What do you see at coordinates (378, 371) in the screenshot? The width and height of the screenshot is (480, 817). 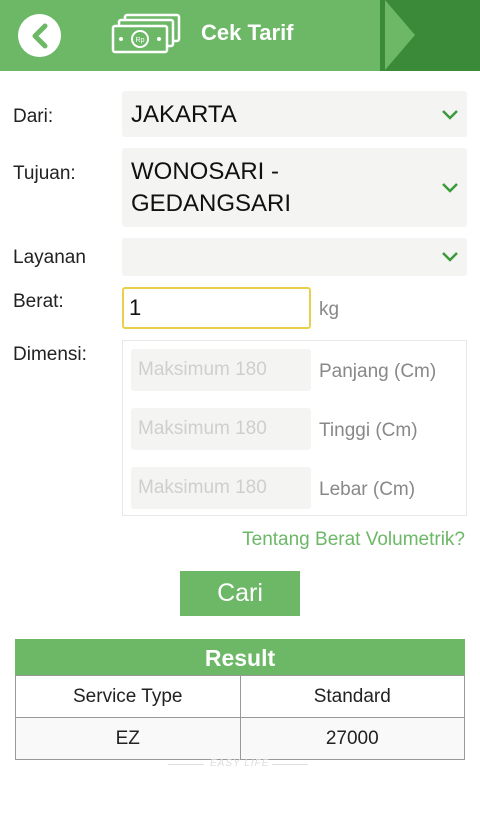 I see `length-label: Panjang (Cm)` at bounding box center [378, 371].